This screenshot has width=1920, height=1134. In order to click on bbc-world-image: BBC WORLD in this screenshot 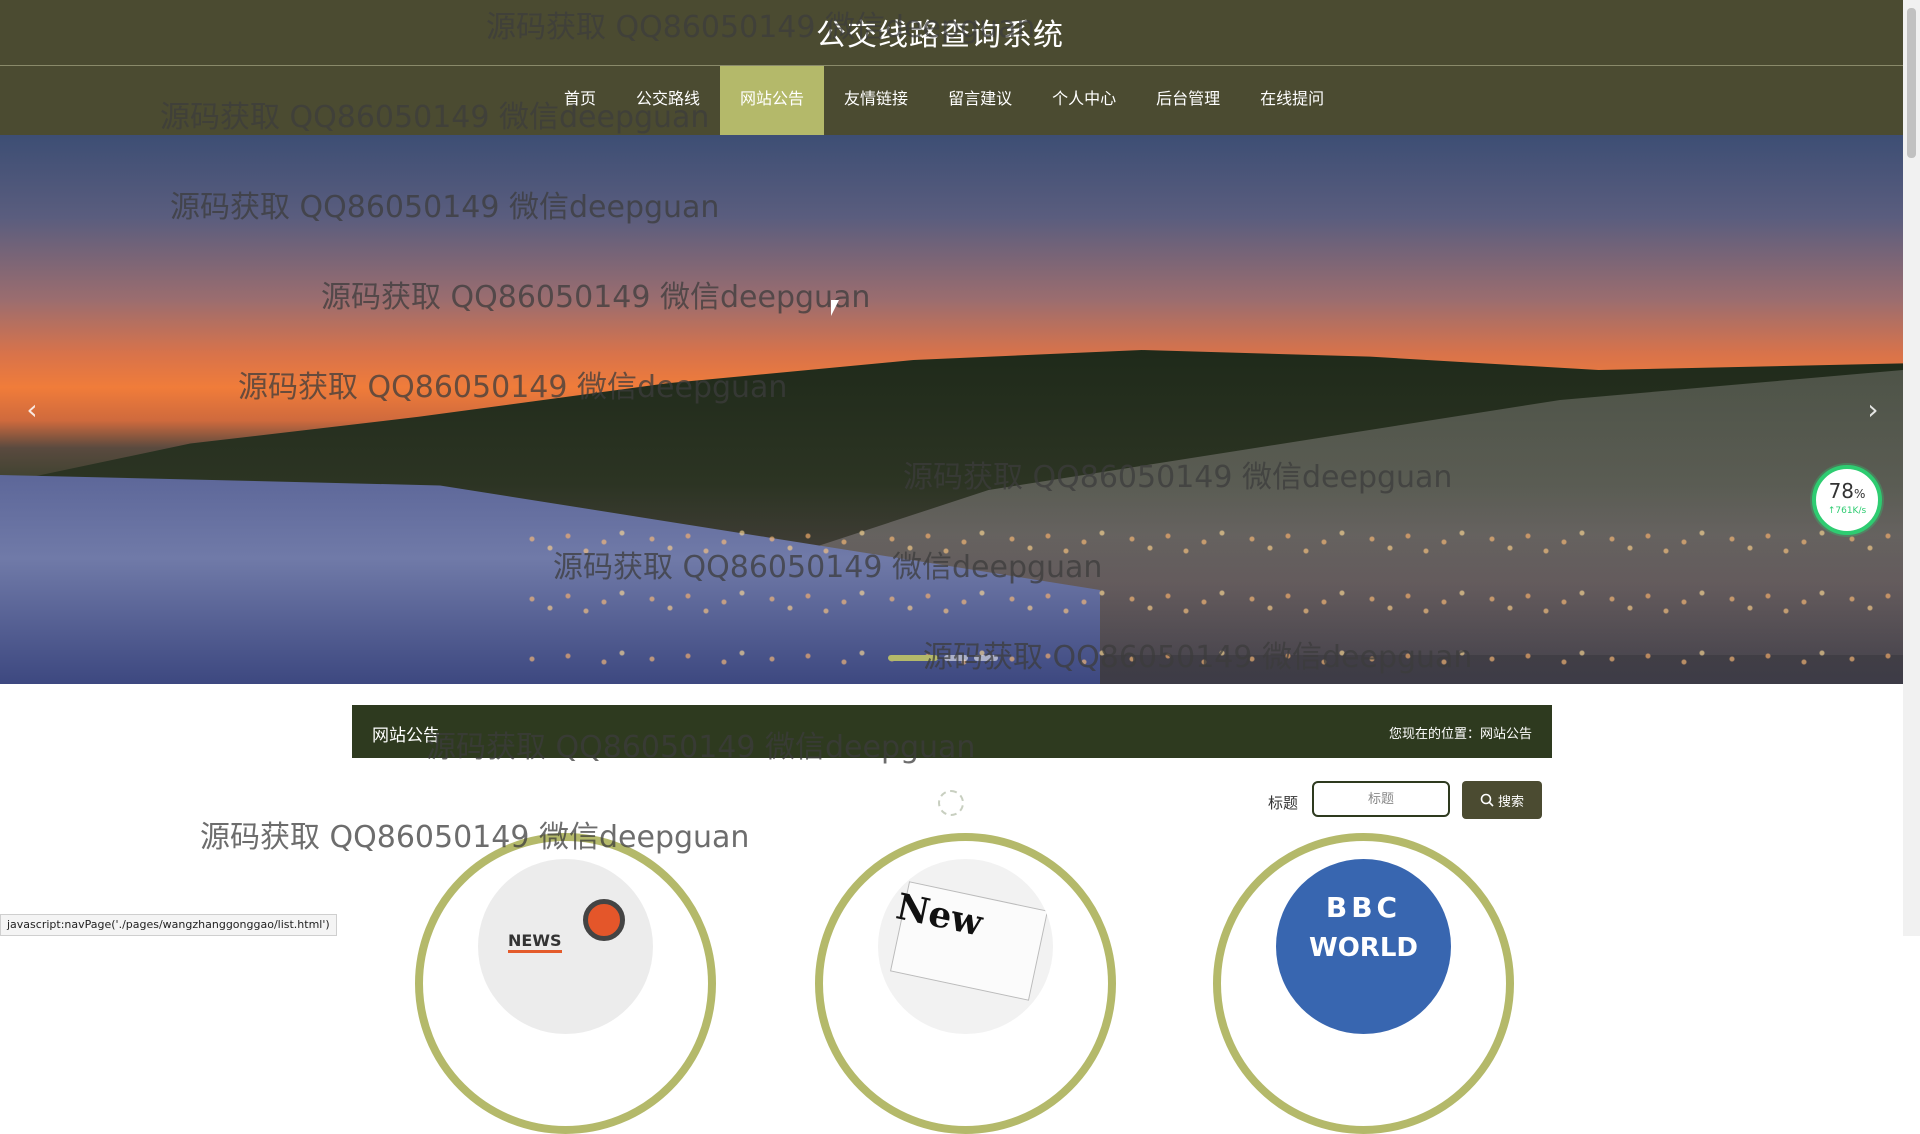, I will do `click(1363, 946)`.